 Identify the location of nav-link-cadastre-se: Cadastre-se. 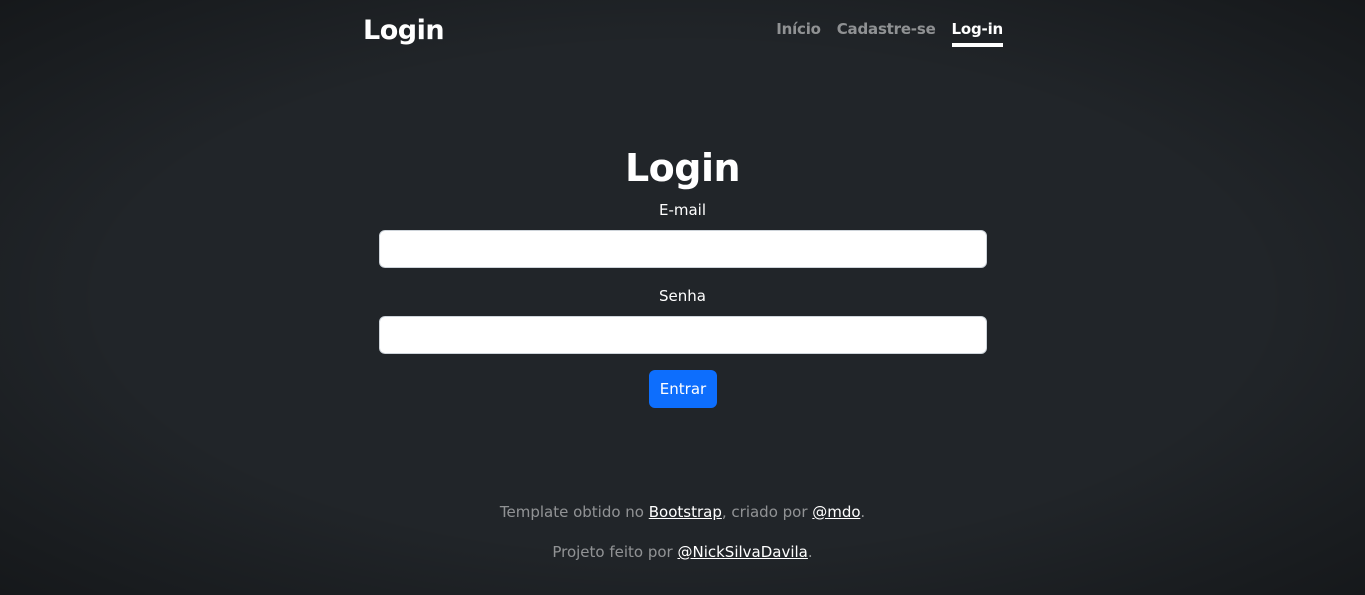
(886, 33).